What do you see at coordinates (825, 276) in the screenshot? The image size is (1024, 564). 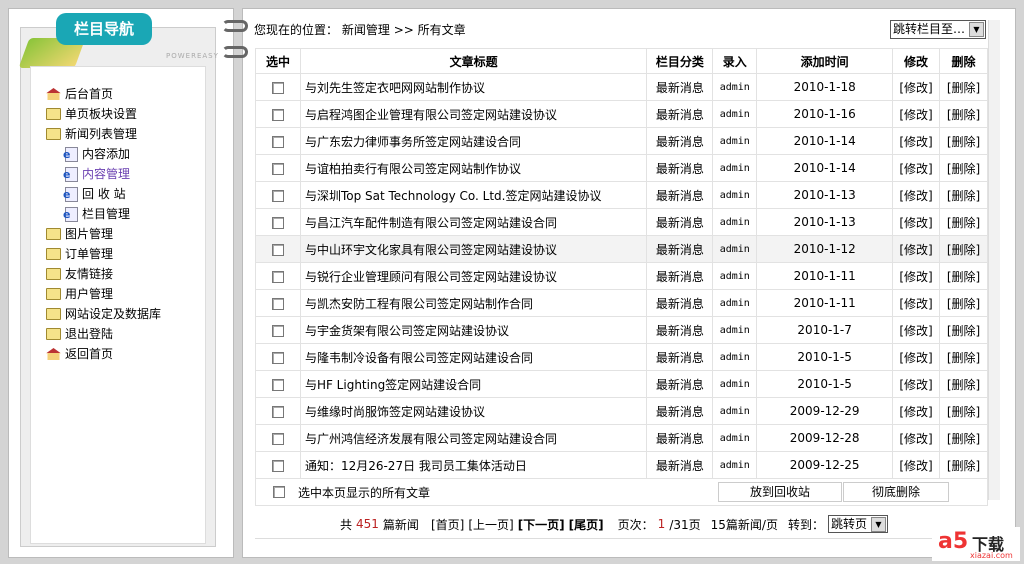 I see `article-date: 2010-1-11` at bounding box center [825, 276].